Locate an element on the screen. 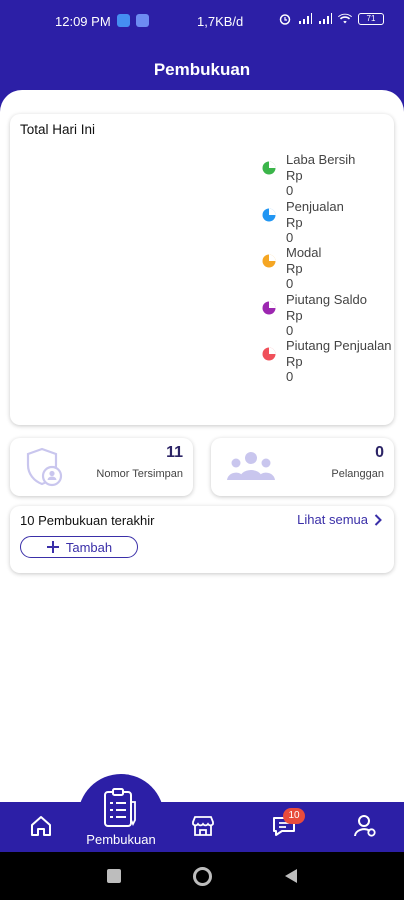 The height and width of the screenshot is (900, 404). recent-title: 10 Pembukuan terakhir is located at coordinates (87, 520).